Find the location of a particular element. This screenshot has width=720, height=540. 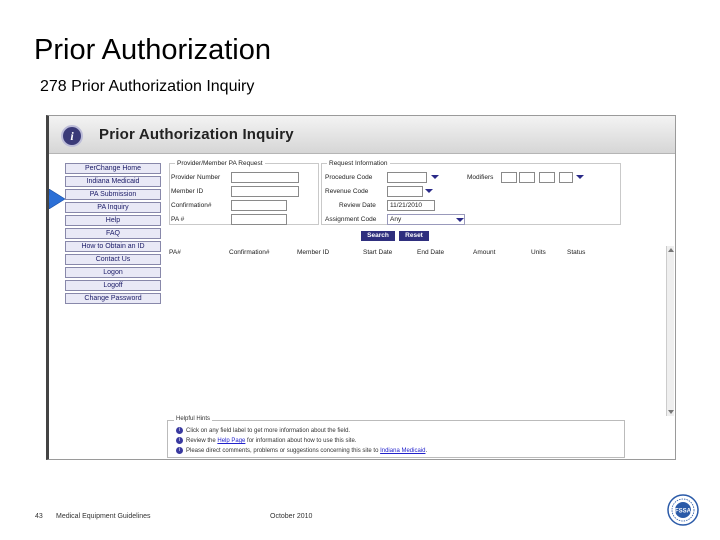

footer-date: October 2010 is located at coordinates (291, 516).